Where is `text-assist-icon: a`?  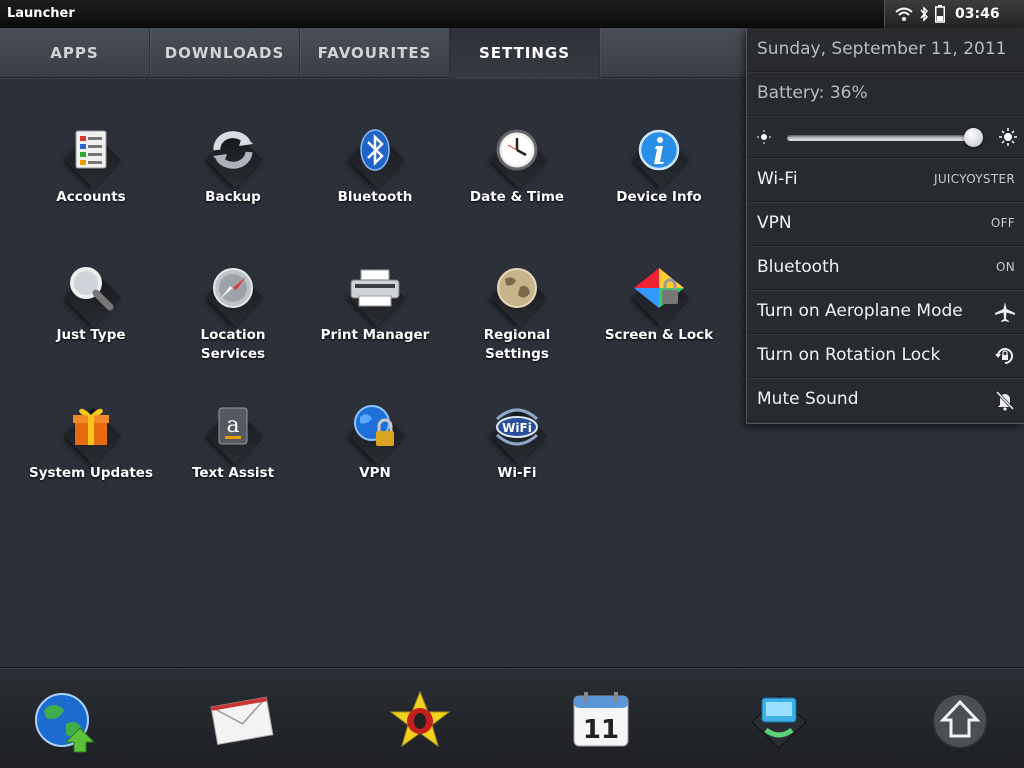
text-assist-icon: a is located at coordinates (233, 426).